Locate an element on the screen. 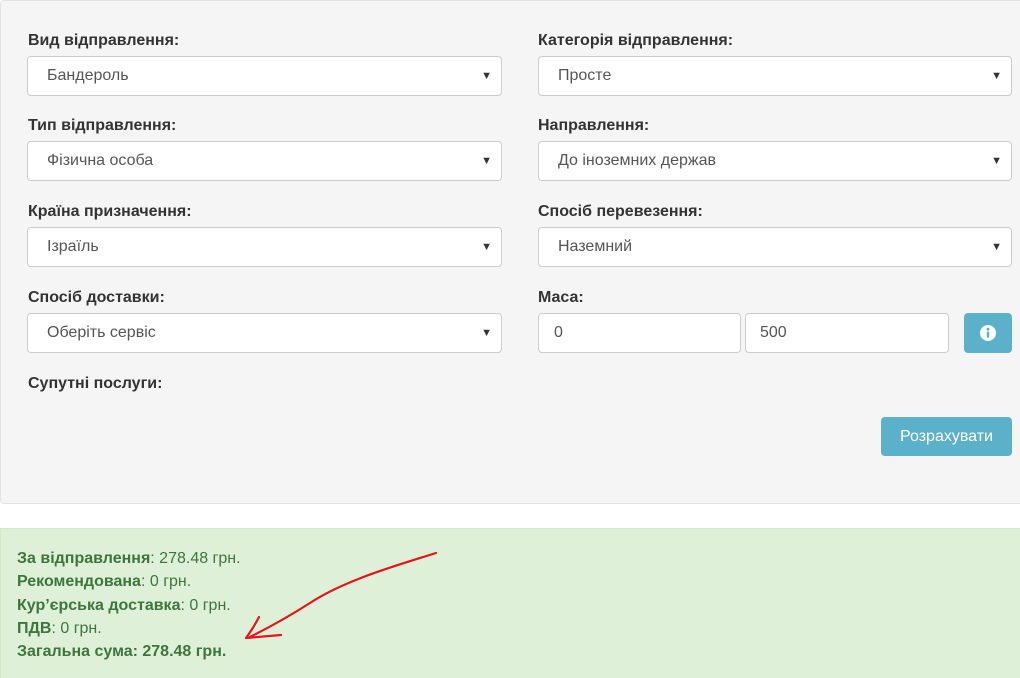 This screenshot has height=678, width=1020. info-circle-icon is located at coordinates (988, 333).